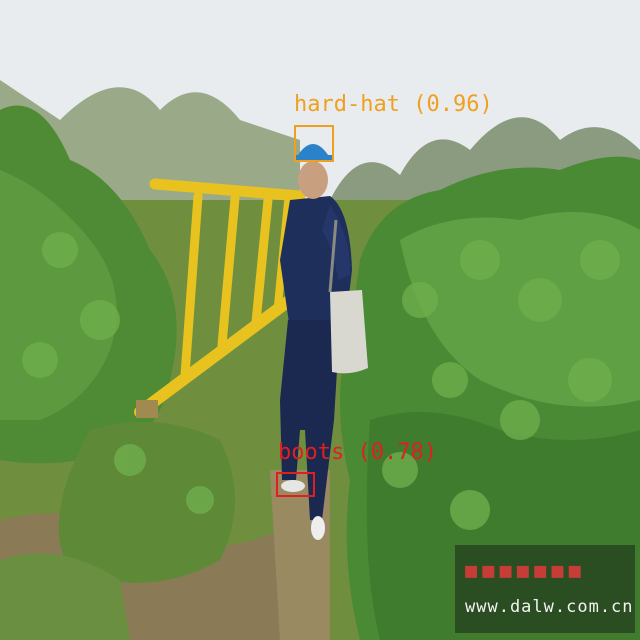 This screenshot has height=640, width=640. Describe the element at coordinates (523, 569) in the screenshot. I see `watermark-logo: ▪▪▪▪▪▪▪` at that location.